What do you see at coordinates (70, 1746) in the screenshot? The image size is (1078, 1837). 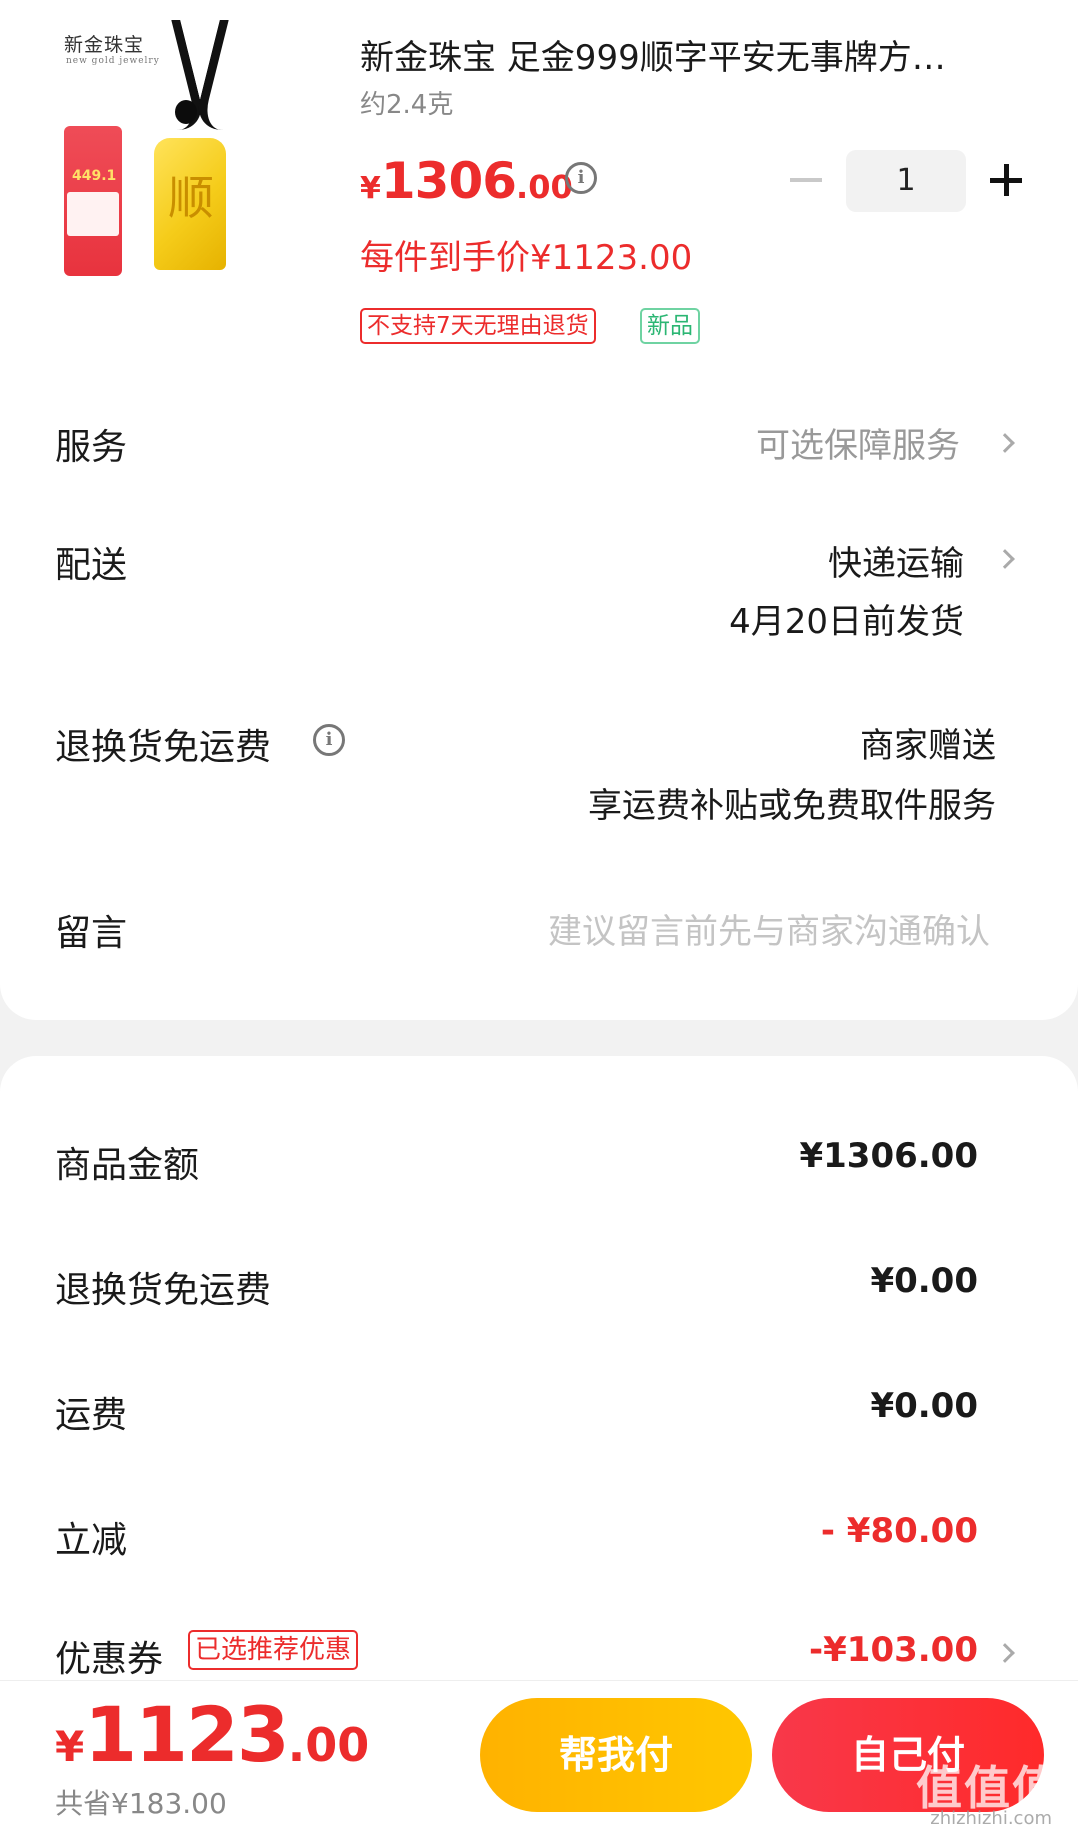 I see `total-currency: ¥` at bounding box center [70, 1746].